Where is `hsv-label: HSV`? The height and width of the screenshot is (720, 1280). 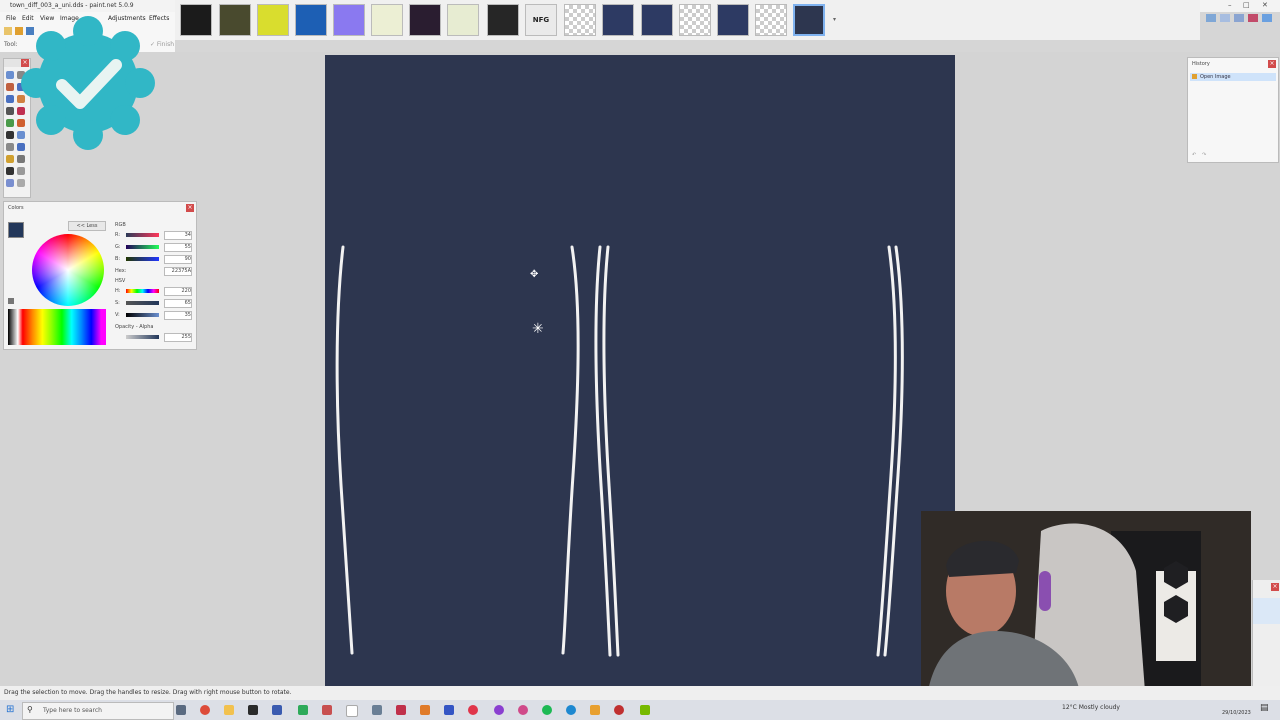 hsv-label: HSV is located at coordinates (120, 281).